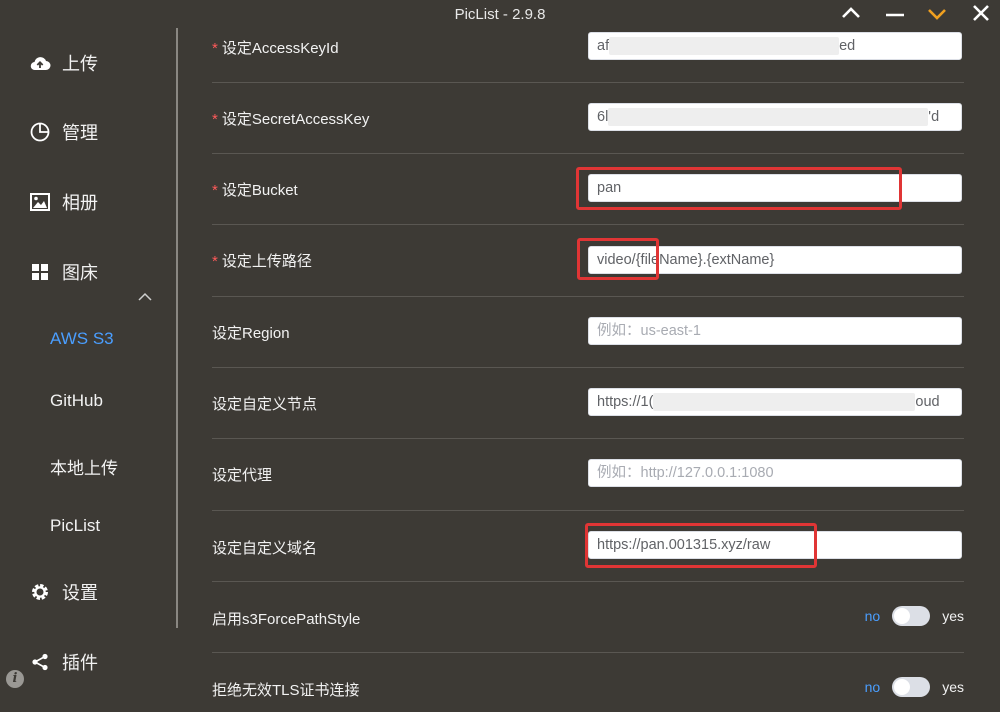 The width and height of the screenshot is (1000, 712). Describe the element at coordinates (80, 273) in the screenshot. I see `sidebar-item-label: 图床` at that location.